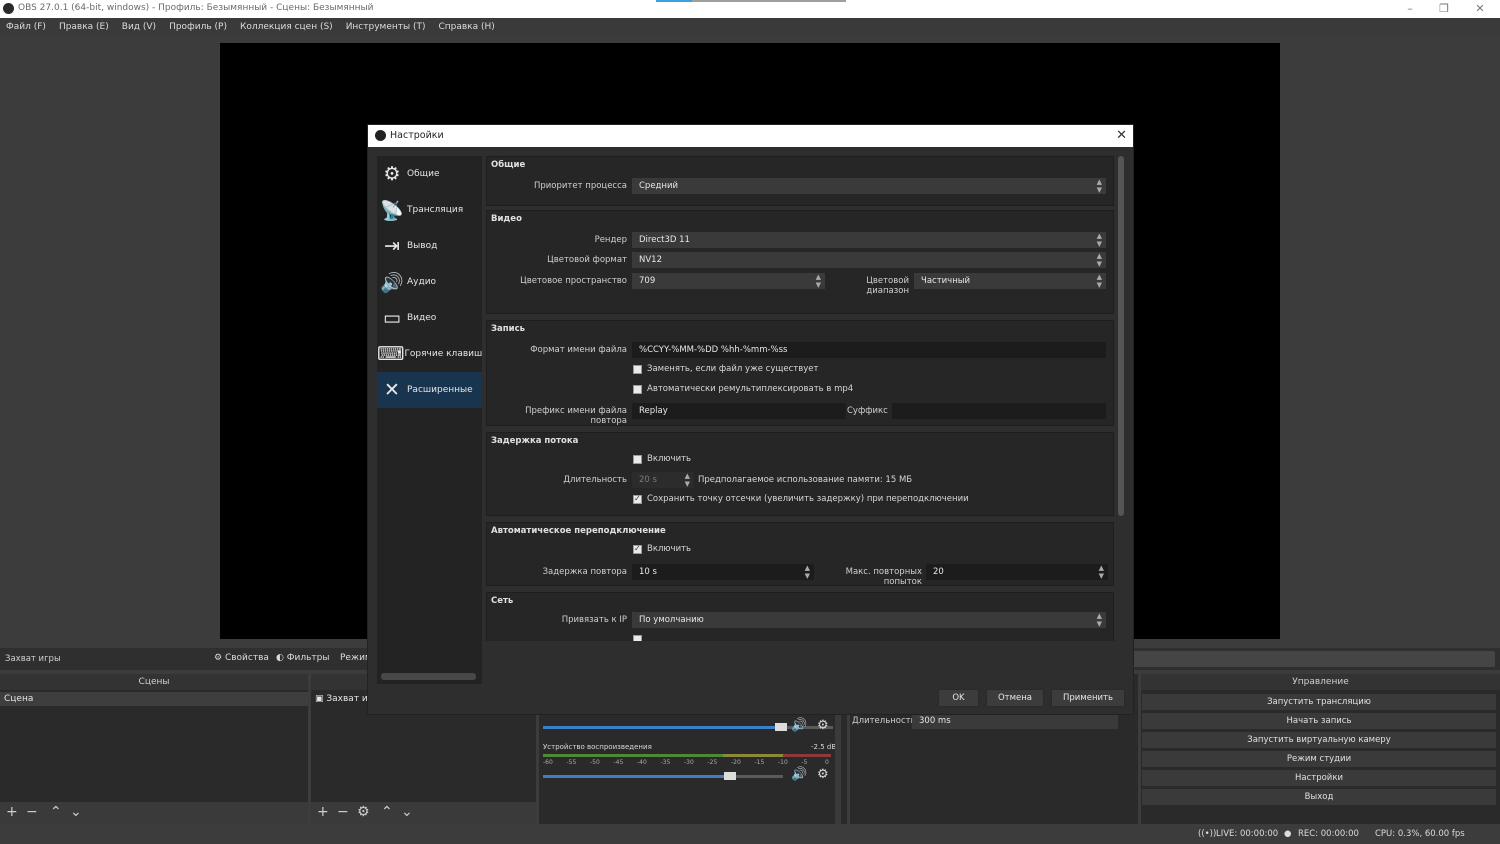  Describe the element at coordinates (1017, 572) in the screenshot. I see `max-retries-input: 20 ▲ ▼` at that location.